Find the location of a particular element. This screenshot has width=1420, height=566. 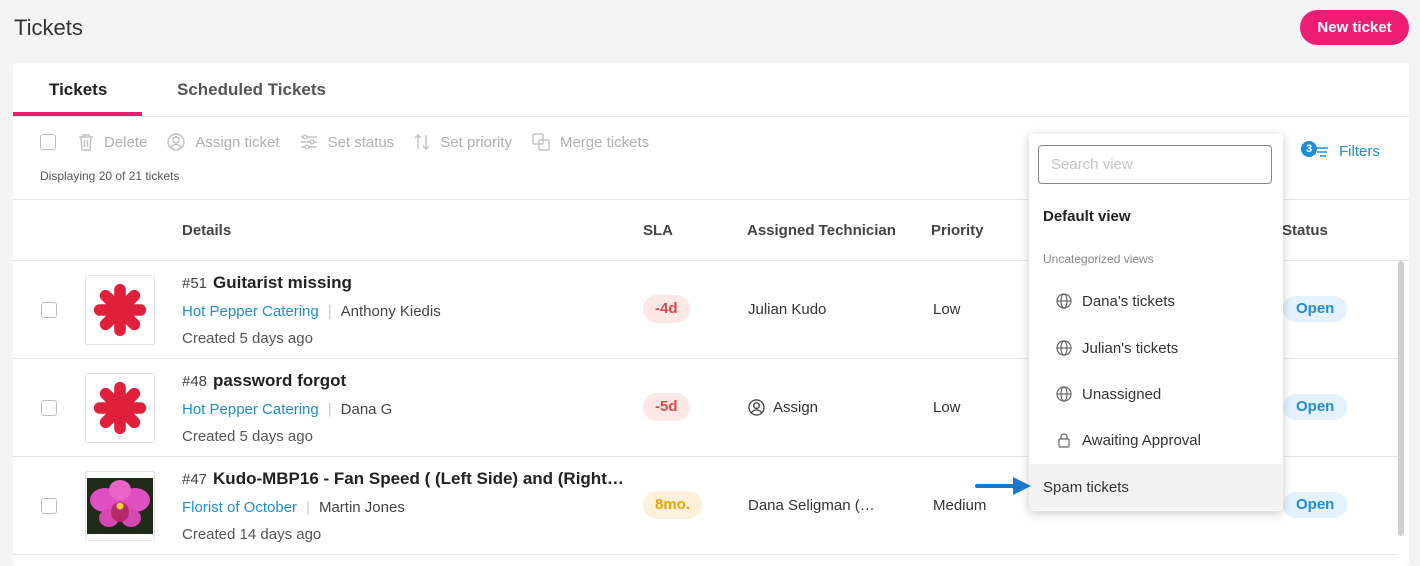

view-option-awaiting-approval: Awaiting Approval is located at coordinates (1156, 440).